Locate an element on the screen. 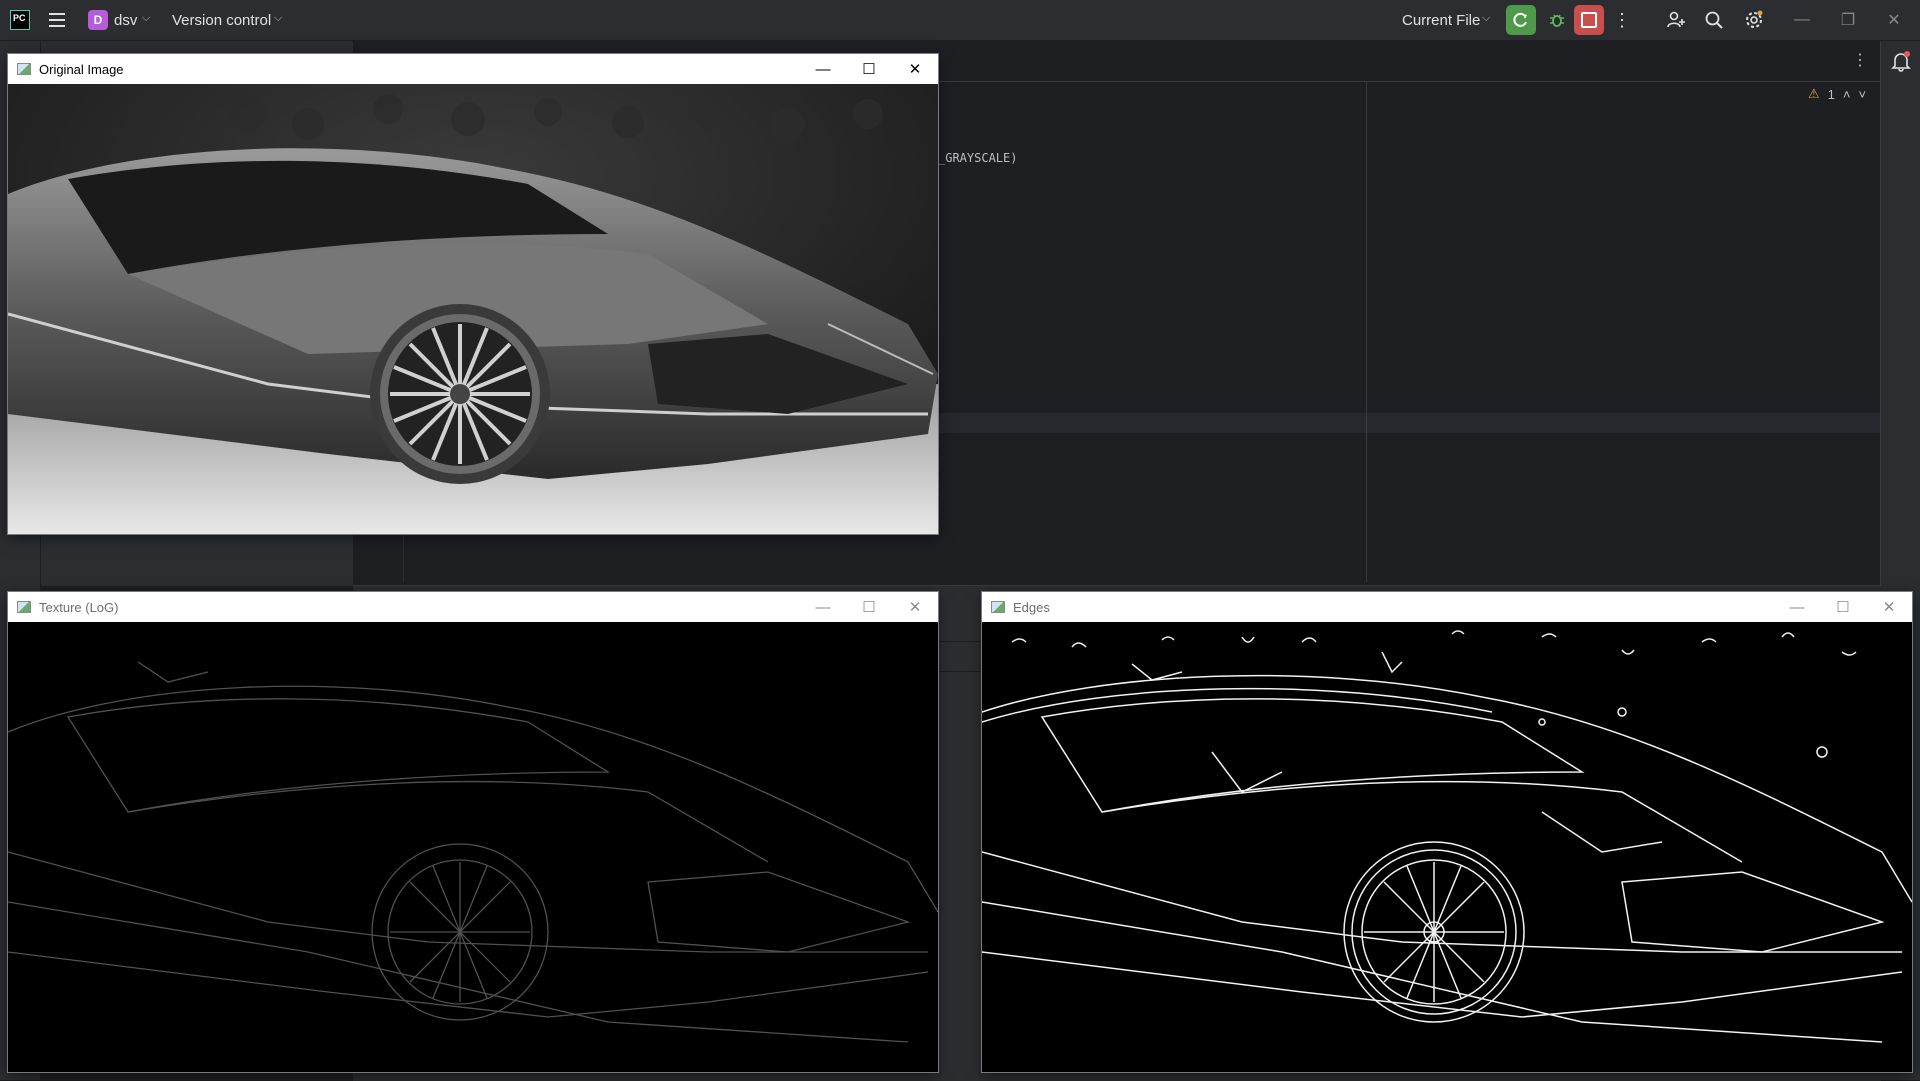  warning-icon: ⚠ is located at coordinates (1814, 93).